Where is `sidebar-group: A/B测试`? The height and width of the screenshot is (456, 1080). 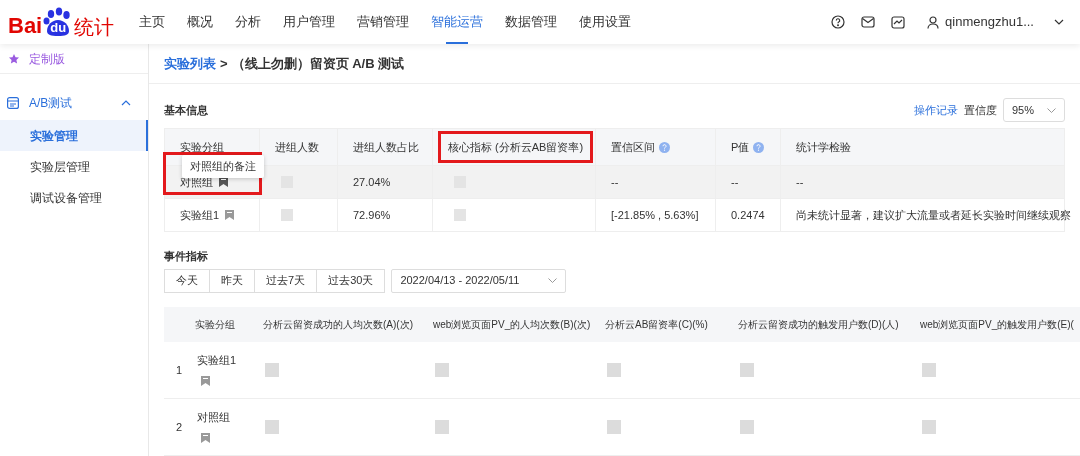 sidebar-group: A/B测试 is located at coordinates (74, 103).